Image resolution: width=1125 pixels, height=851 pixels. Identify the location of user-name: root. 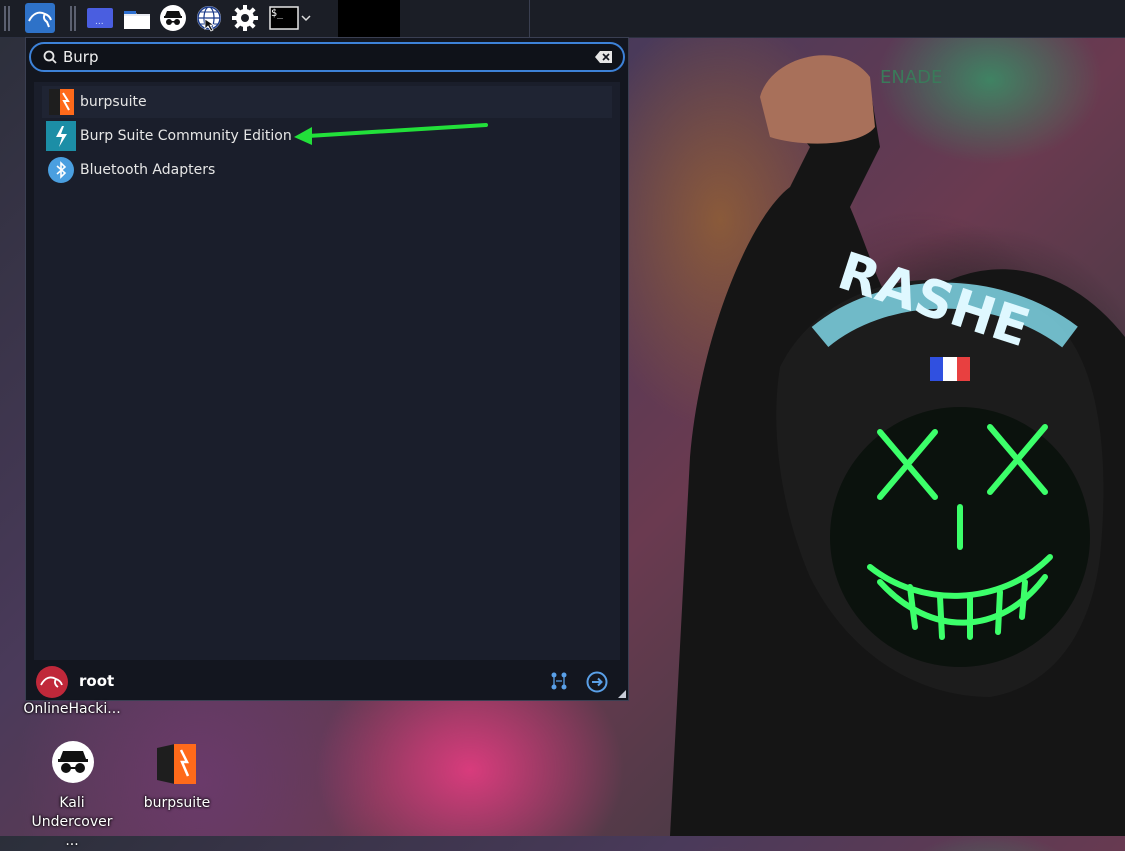
(97, 681).